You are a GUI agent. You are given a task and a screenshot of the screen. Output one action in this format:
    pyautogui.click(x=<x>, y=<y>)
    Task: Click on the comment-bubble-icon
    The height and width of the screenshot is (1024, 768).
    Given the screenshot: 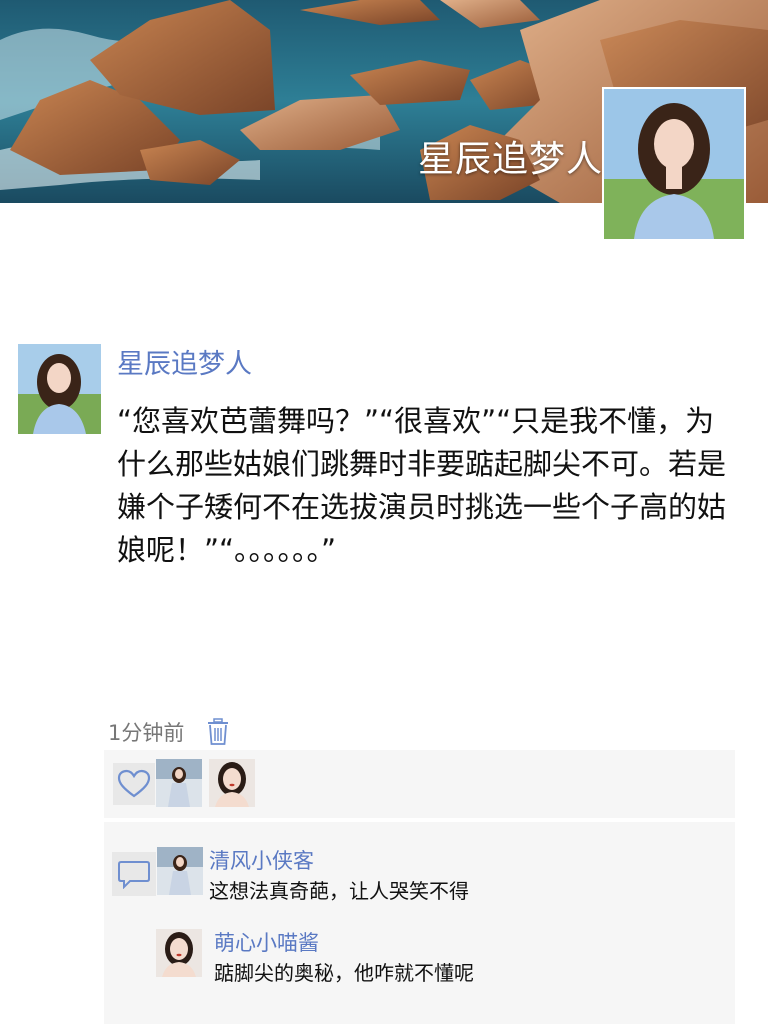 What is the action you would take?
    pyautogui.click(x=134, y=874)
    